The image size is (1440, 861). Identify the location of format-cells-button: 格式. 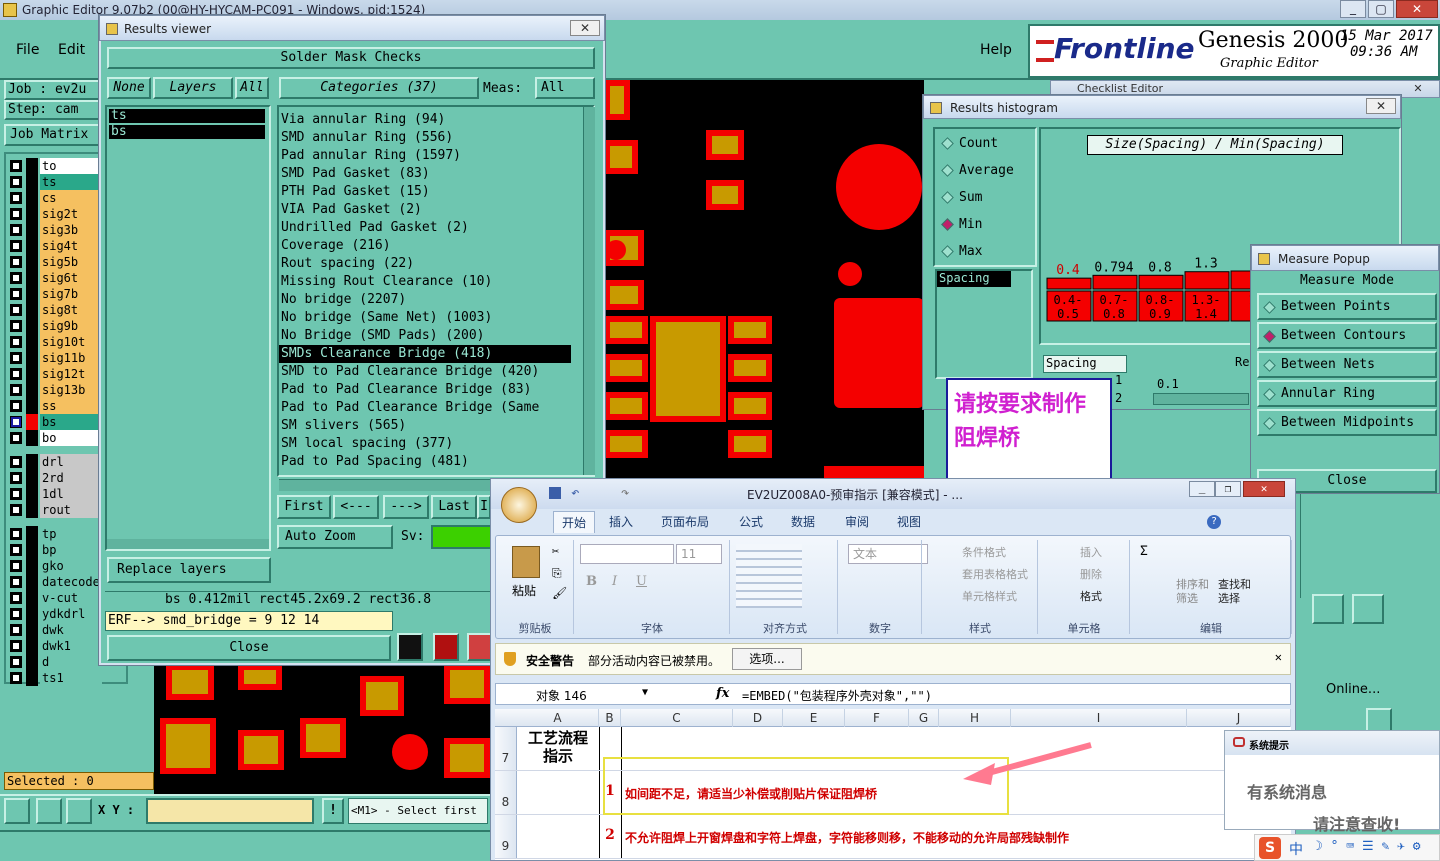
(1091, 596).